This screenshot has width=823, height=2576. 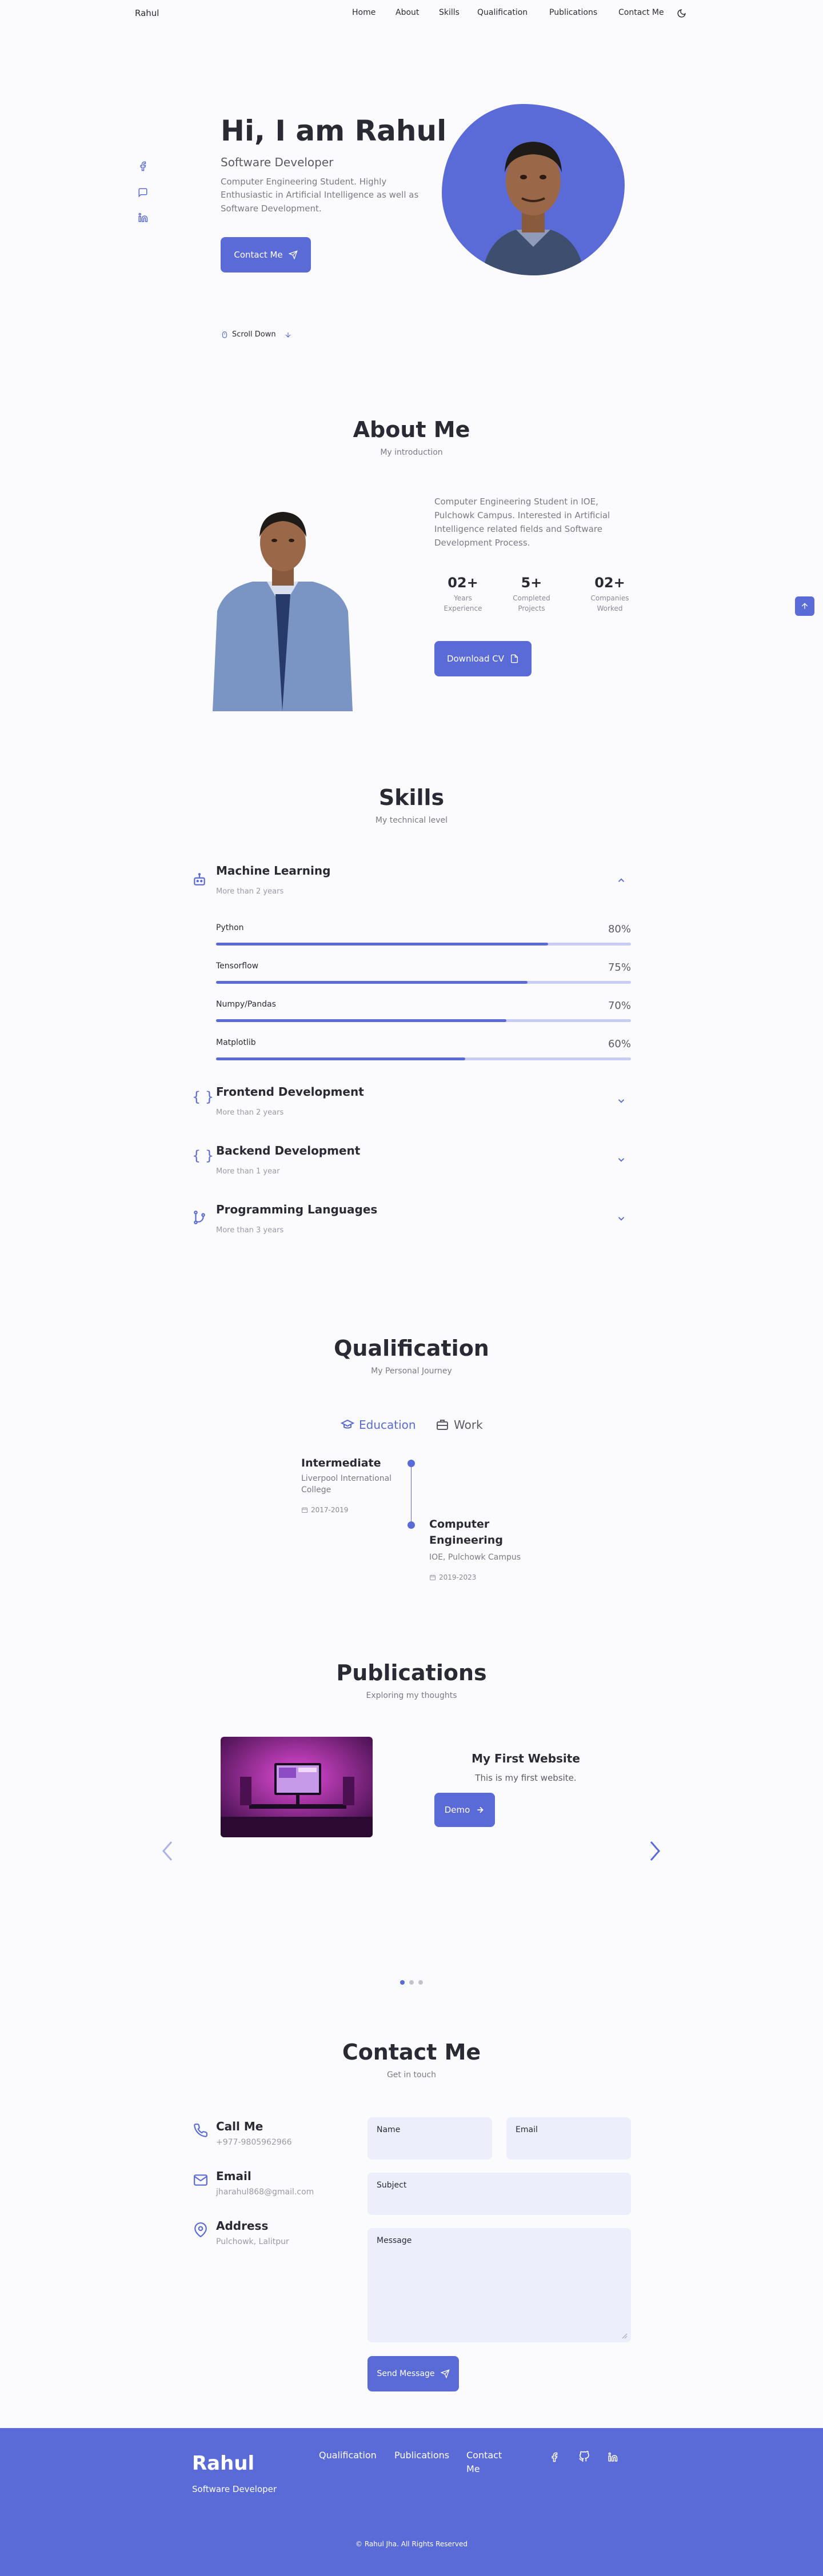 I want to click on demo-button: Demo, so click(x=464, y=1810).